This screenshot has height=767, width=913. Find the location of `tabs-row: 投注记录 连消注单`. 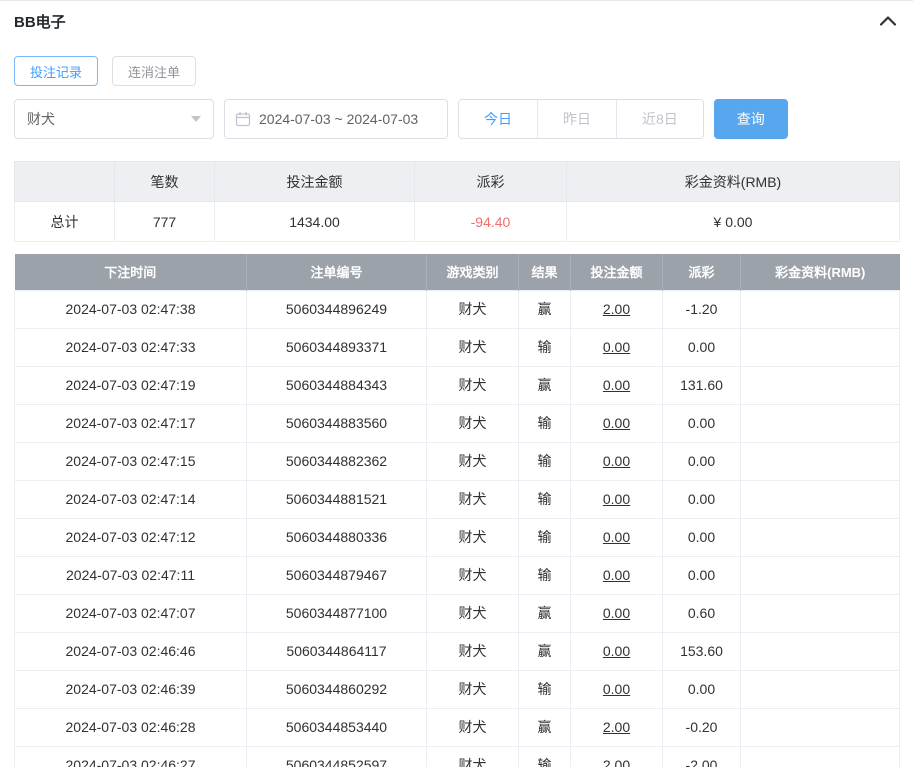

tabs-row: 投注记录 连消注单 is located at coordinates (456, 71).